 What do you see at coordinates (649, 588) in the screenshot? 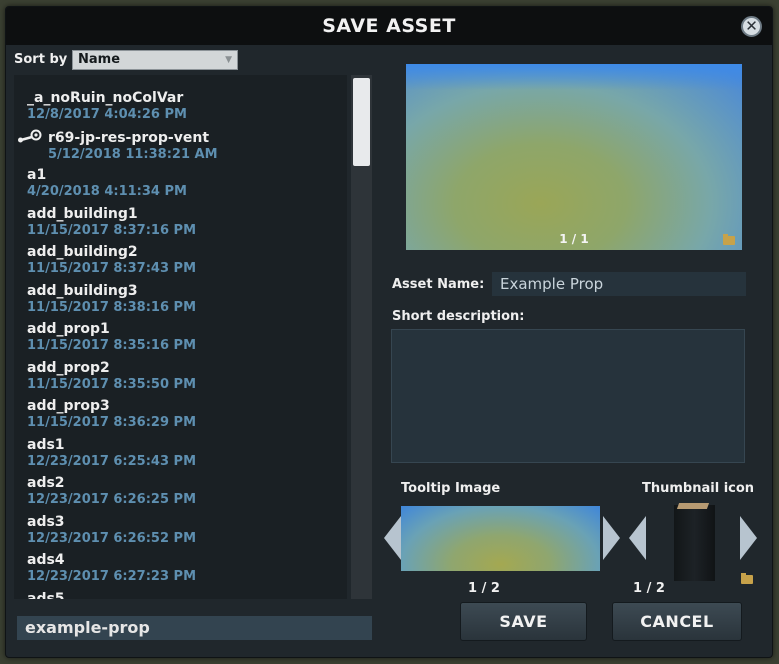
I see `thumbnail-icon-counter: 1 / 2` at bounding box center [649, 588].